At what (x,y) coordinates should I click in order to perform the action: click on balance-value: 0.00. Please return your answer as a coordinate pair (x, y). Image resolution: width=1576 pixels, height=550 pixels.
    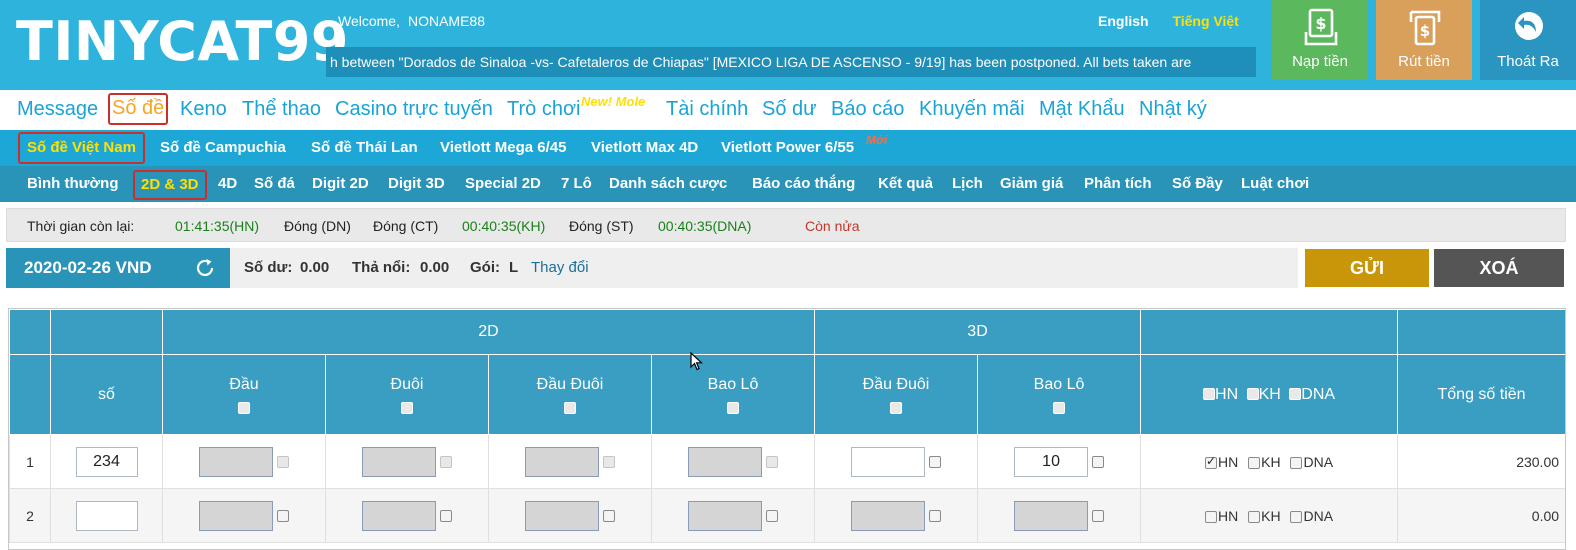
    Looking at the image, I should click on (315, 267).